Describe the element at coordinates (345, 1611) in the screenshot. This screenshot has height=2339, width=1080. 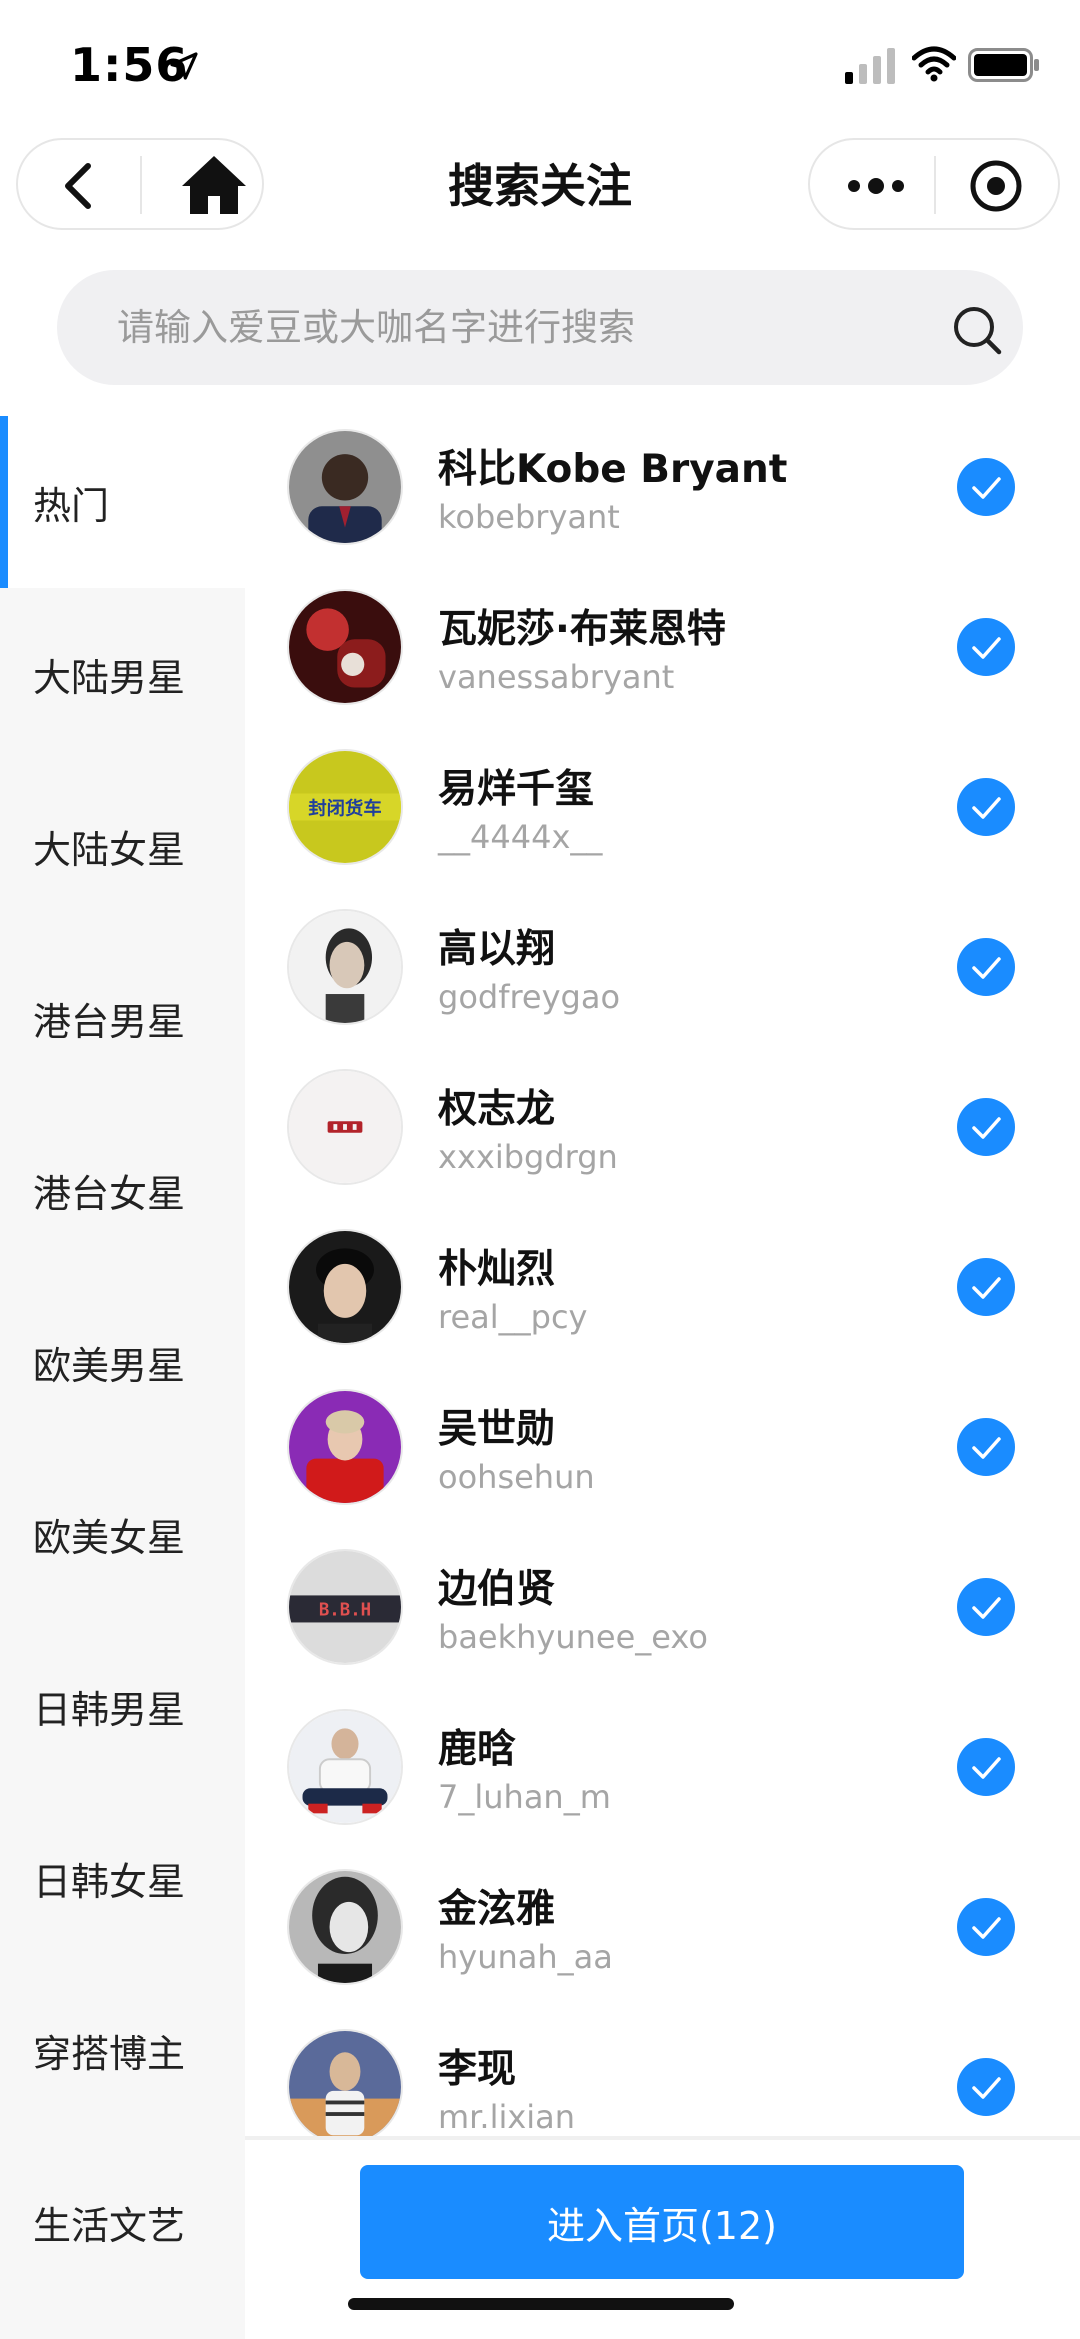
I see `avatar-text: B.B.H` at that location.